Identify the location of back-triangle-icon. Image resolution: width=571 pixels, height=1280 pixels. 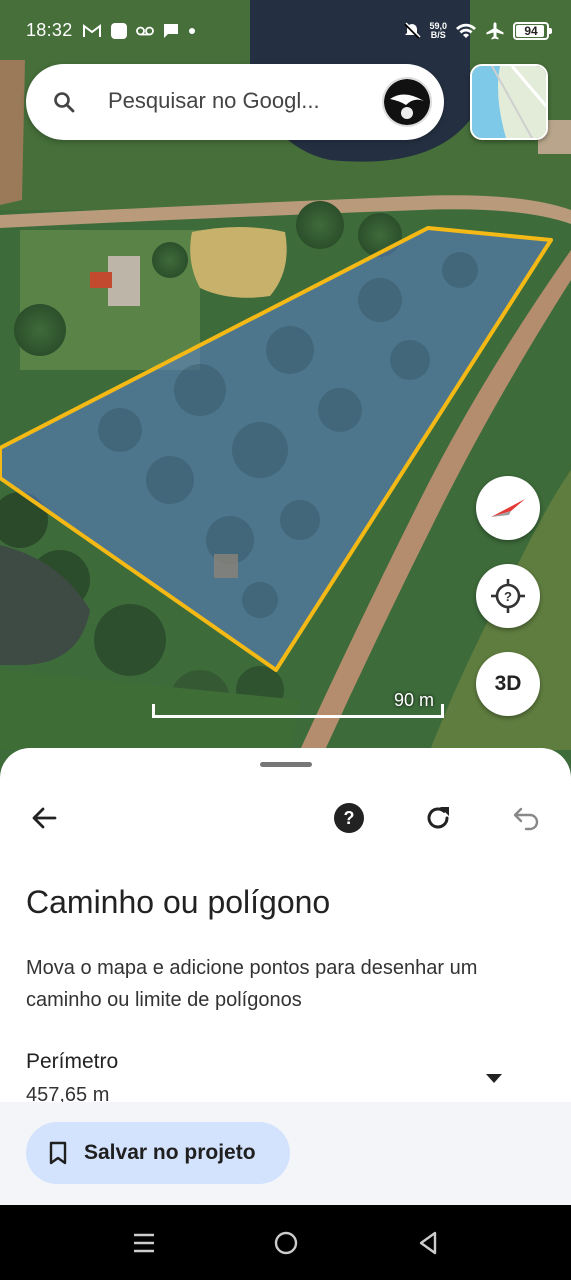
(428, 1243).